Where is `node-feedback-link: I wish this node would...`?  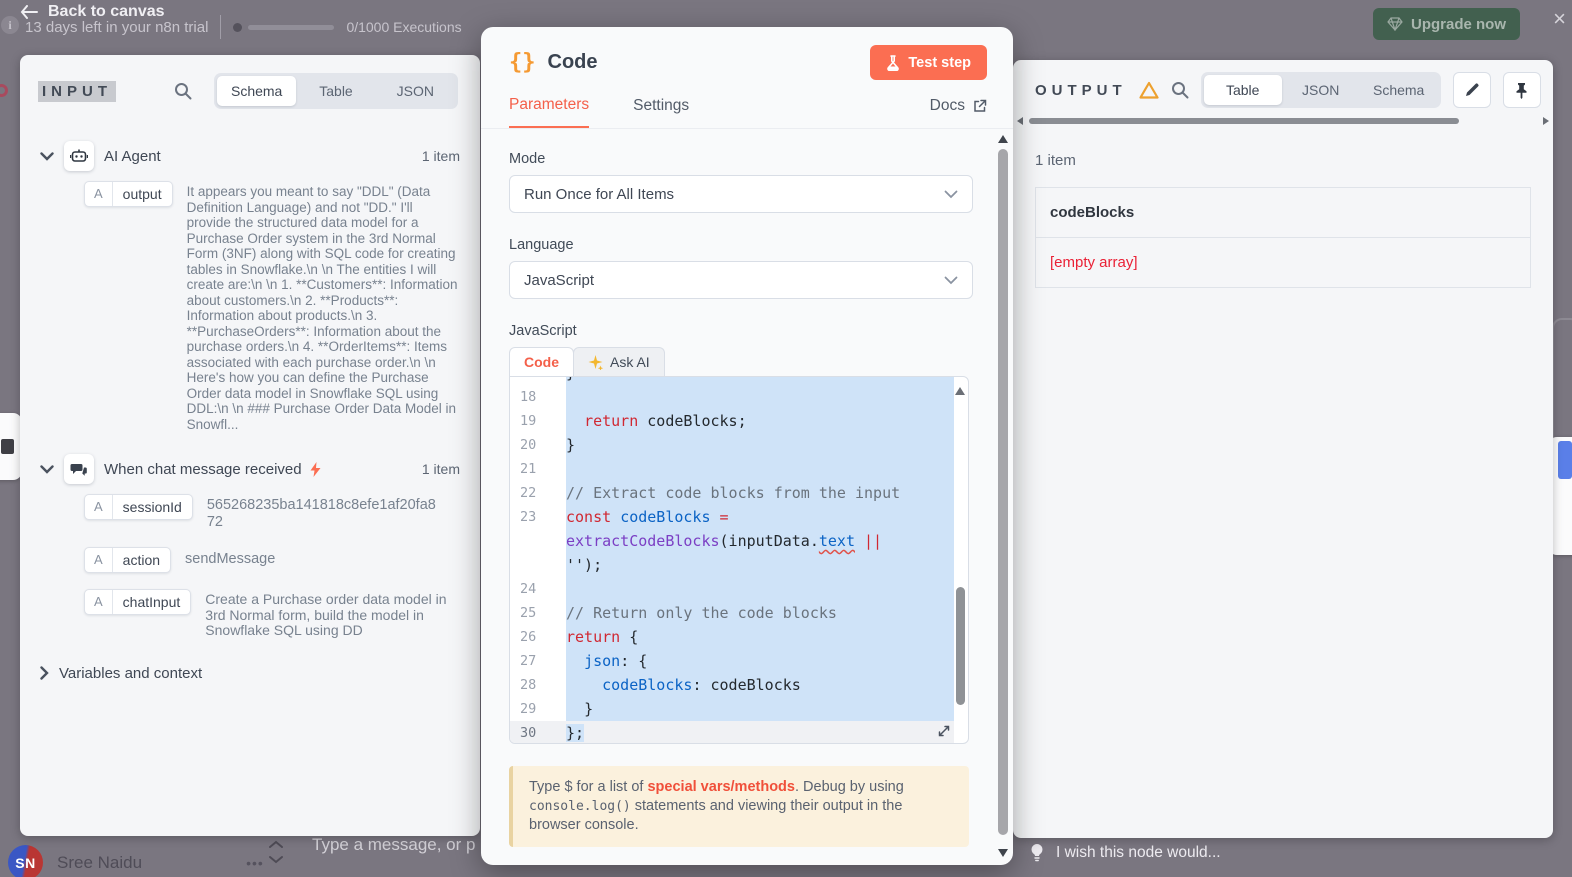 node-feedback-link: I wish this node would... is located at coordinates (1125, 852).